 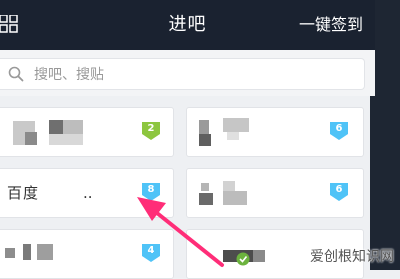 What do you see at coordinates (180, 232) in the screenshot?
I see `annotation-arrow` at bounding box center [180, 232].